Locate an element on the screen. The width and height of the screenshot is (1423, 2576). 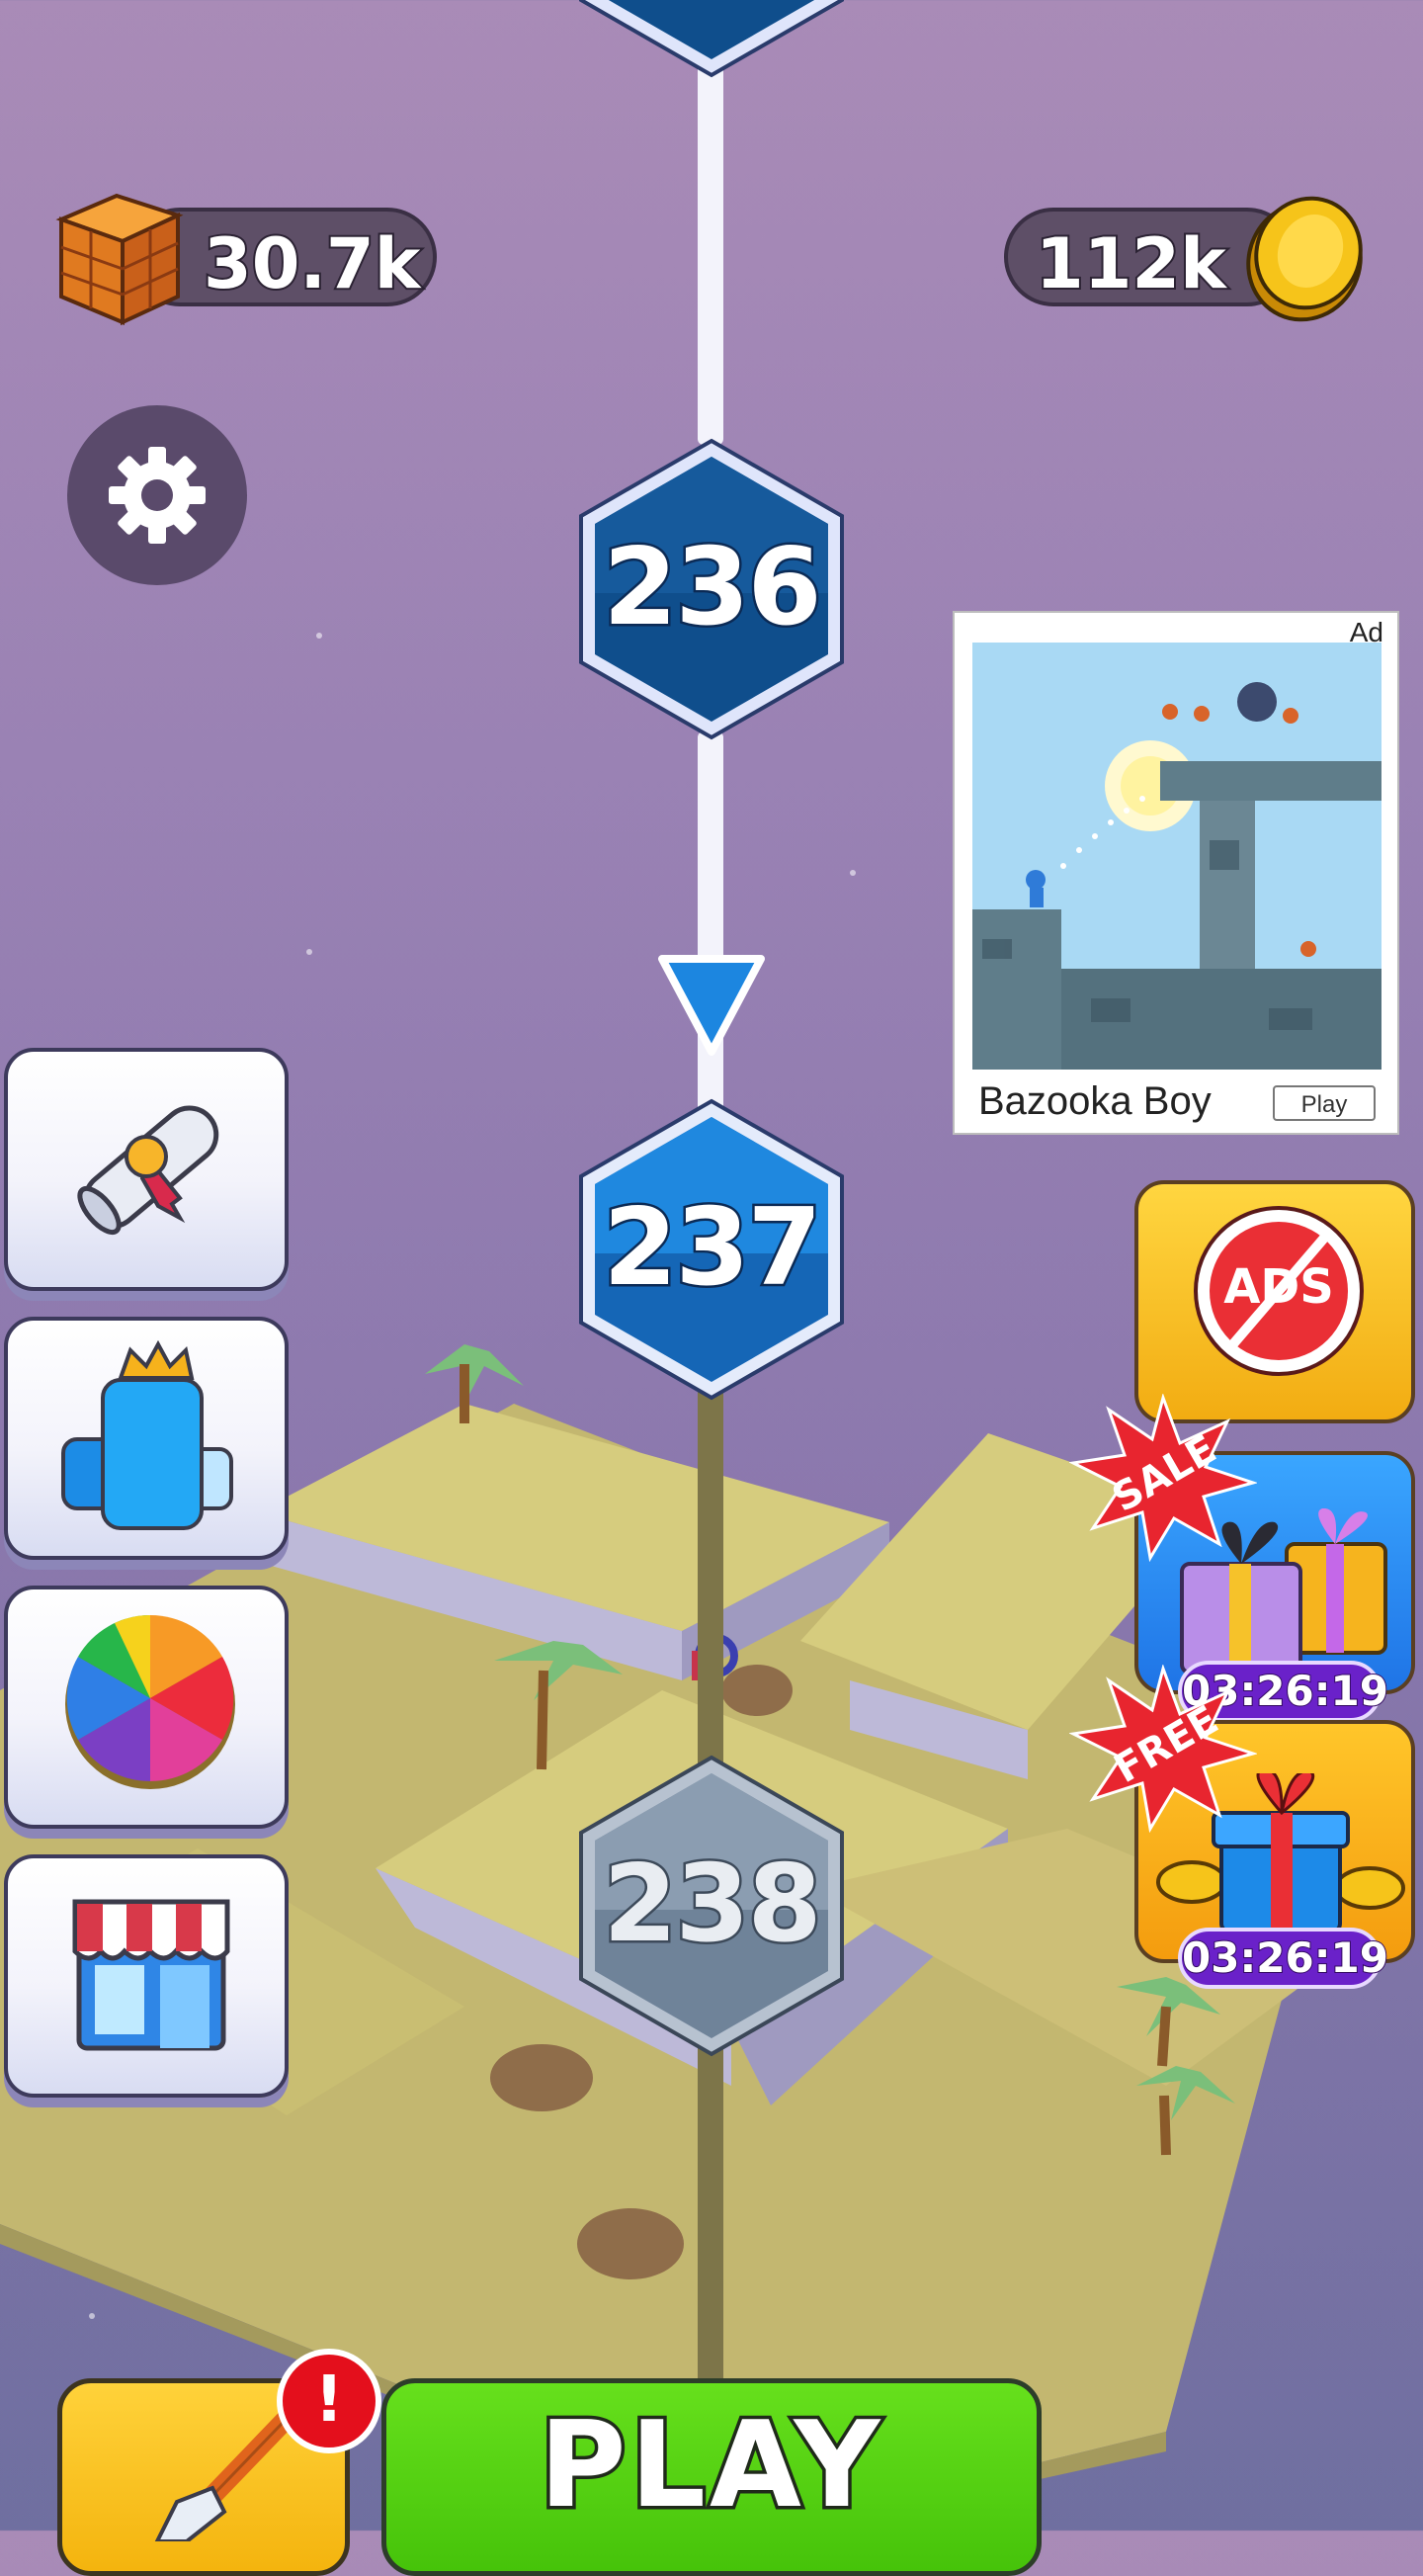
ad-play-button: Play is located at coordinates (1324, 1103).